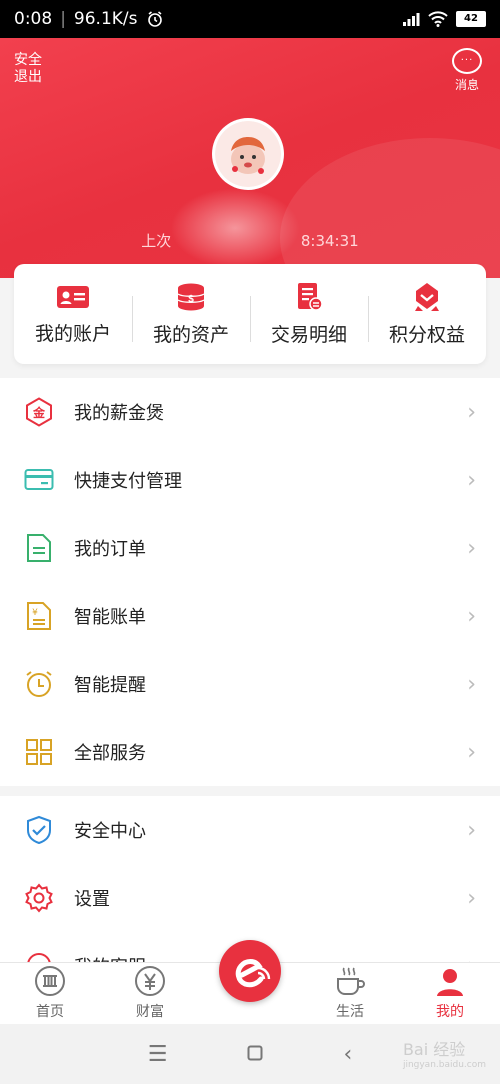 The height and width of the screenshot is (1084, 500). I want to click on chat-bubble-icon: ···, so click(467, 61).